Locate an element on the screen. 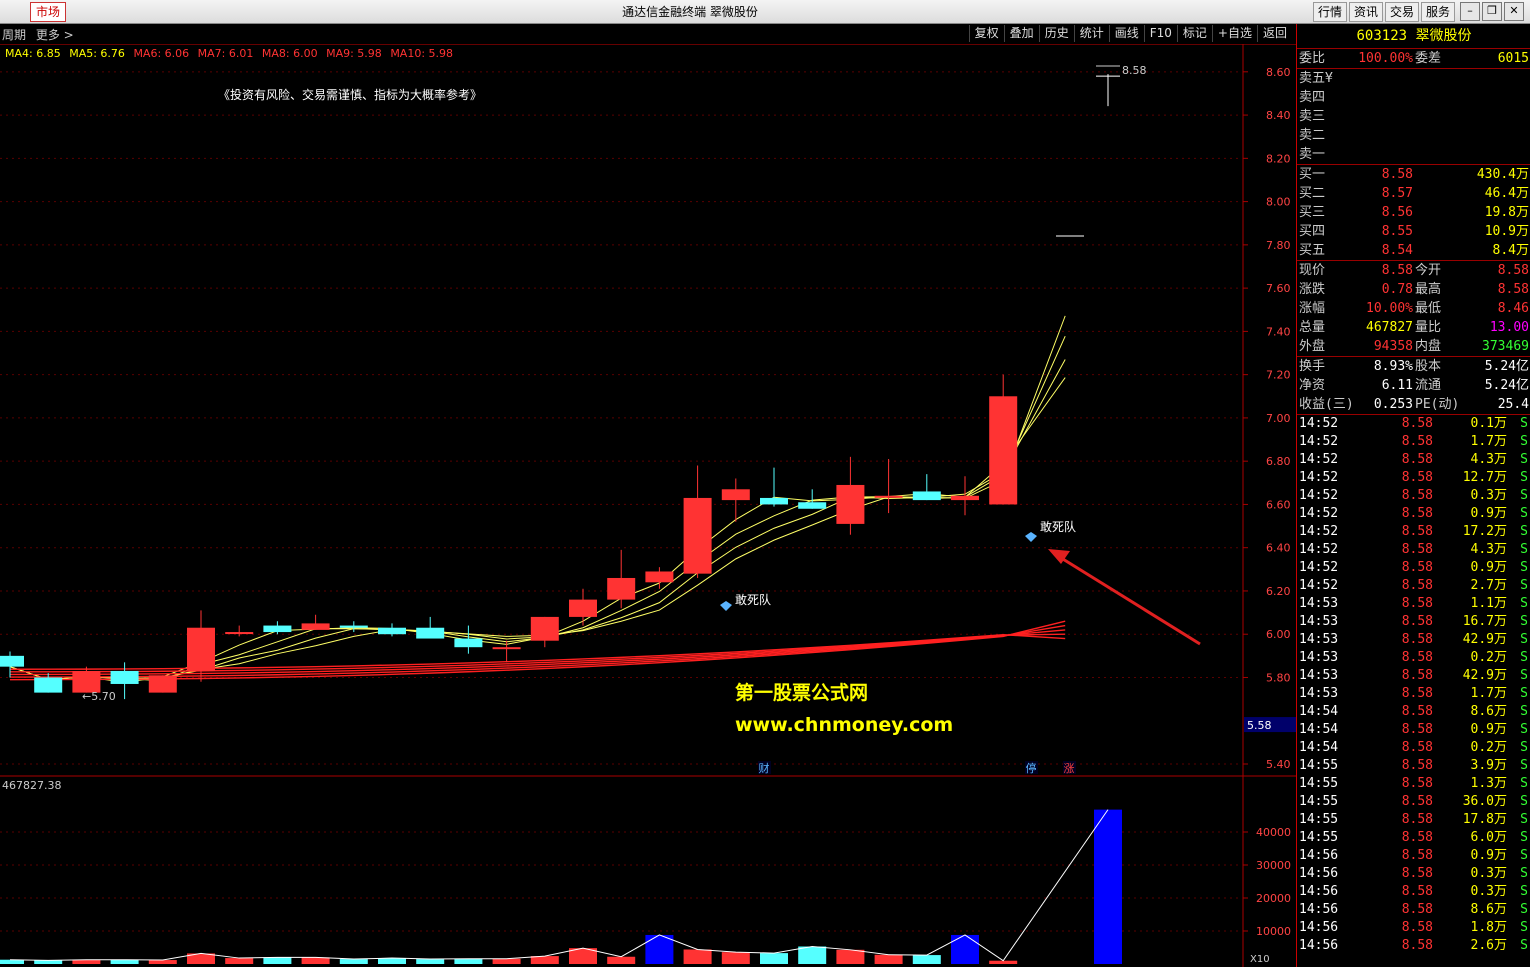 The width and height of the screenshot is (1530, 967). stat-label: 涨幅 is located at coordinates (1312, 308).